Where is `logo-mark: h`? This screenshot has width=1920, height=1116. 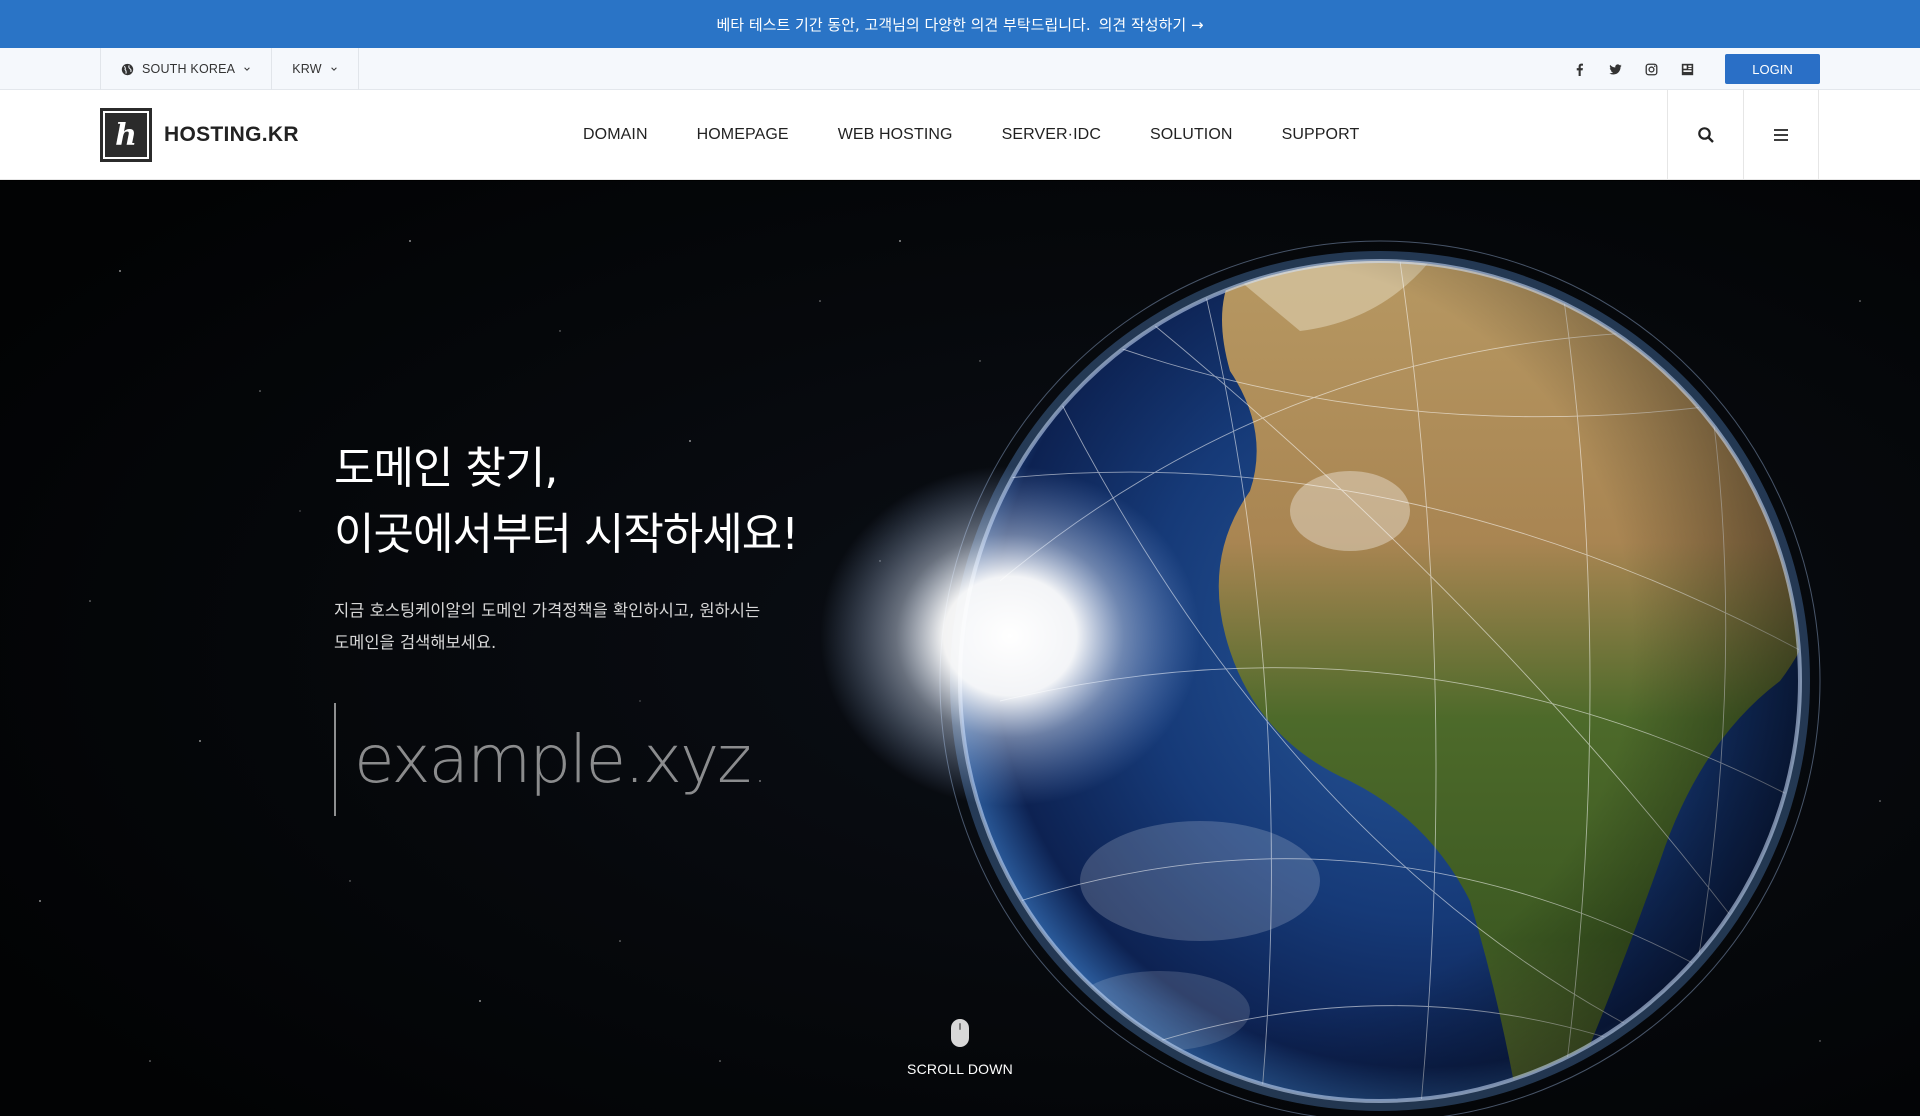 logo-mark: h is located at coordinates (126, 135).